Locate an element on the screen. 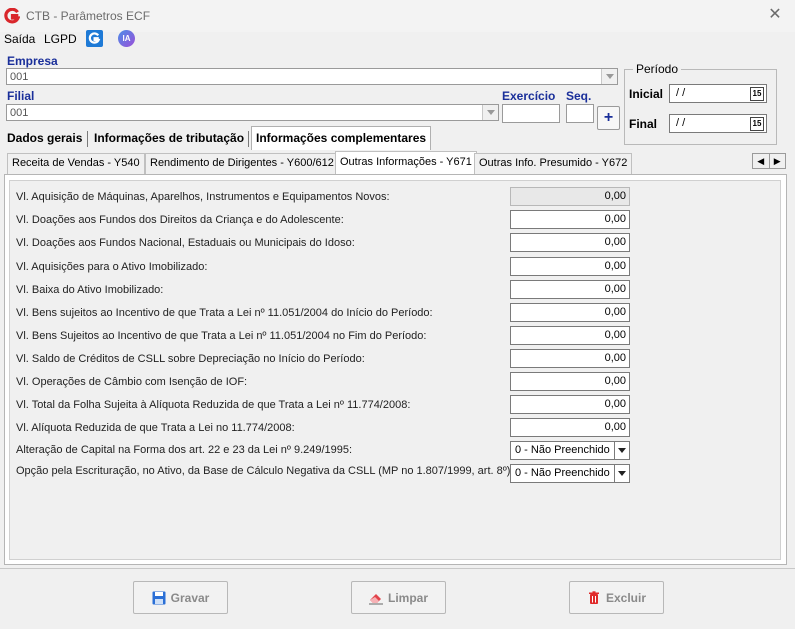 The width and height of the screenshot is (795, 629). scroll-left-icon: ◀ is located at coordinates (761, 161).